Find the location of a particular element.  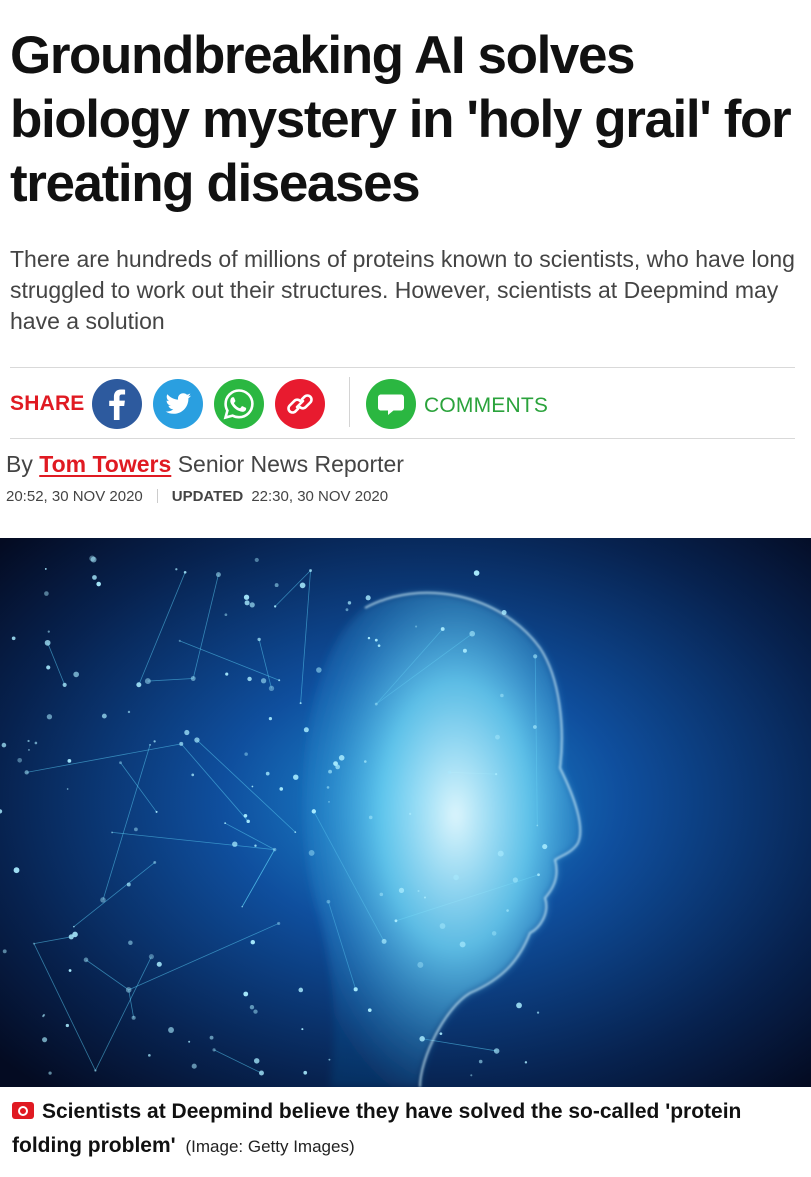

comments-link: COMMENTS is located at coordinates (486, 406).